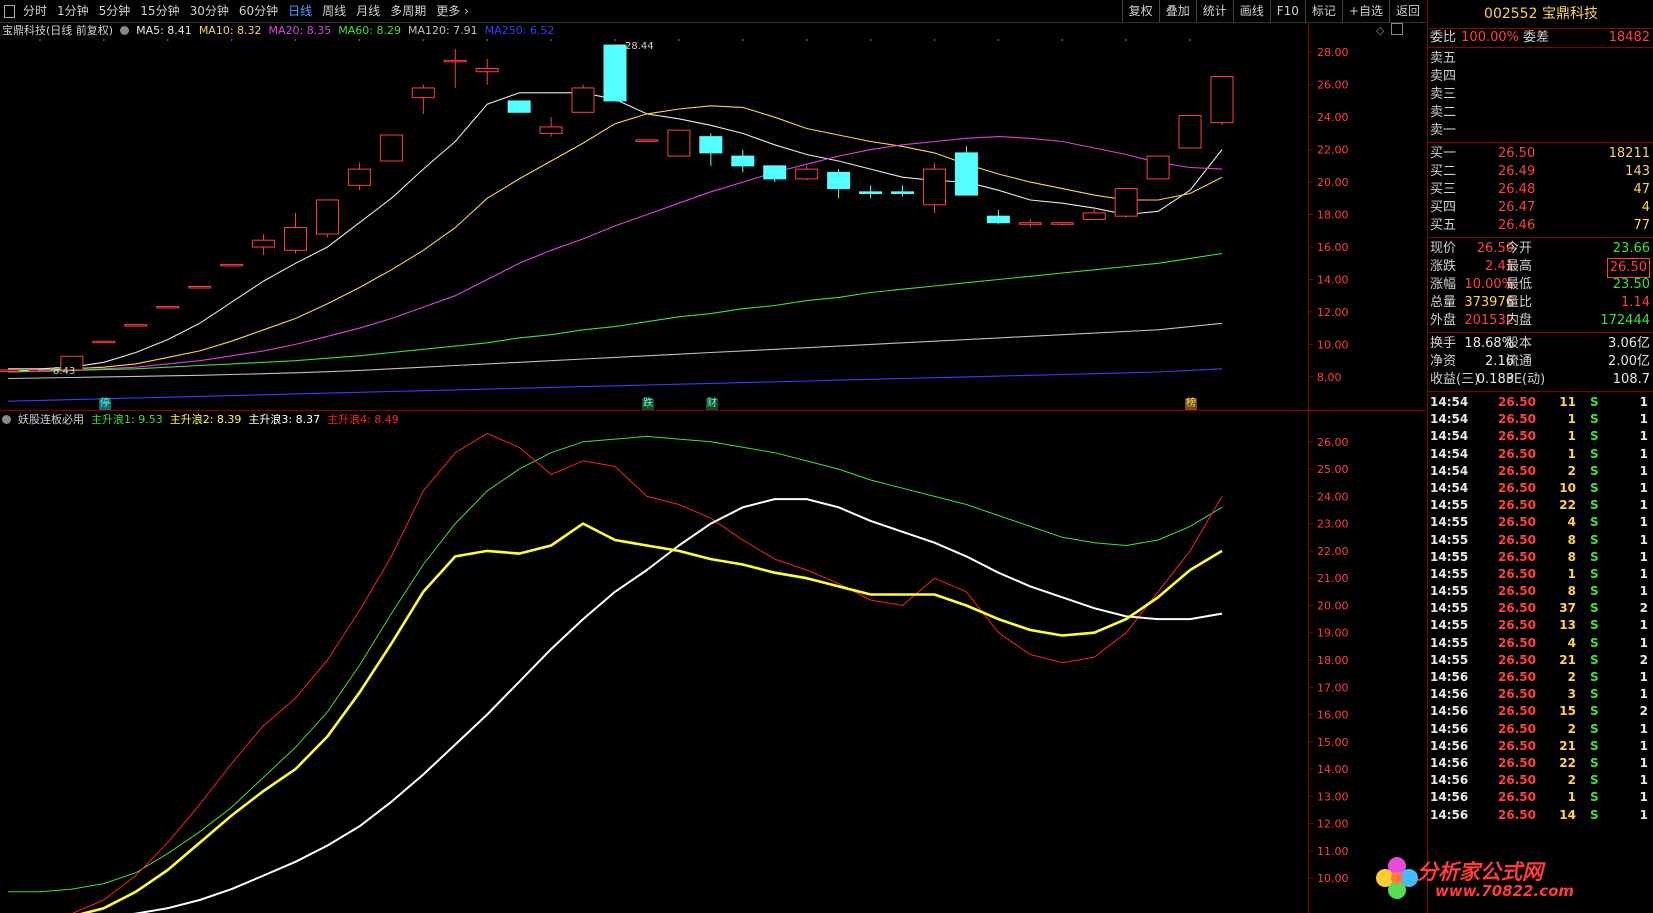 The height and width of the screenshot is (913, 1653). Describe the element at coordinates (1333, 279) in the screenshot. I see `price-axis-label: 14.00` at that location.